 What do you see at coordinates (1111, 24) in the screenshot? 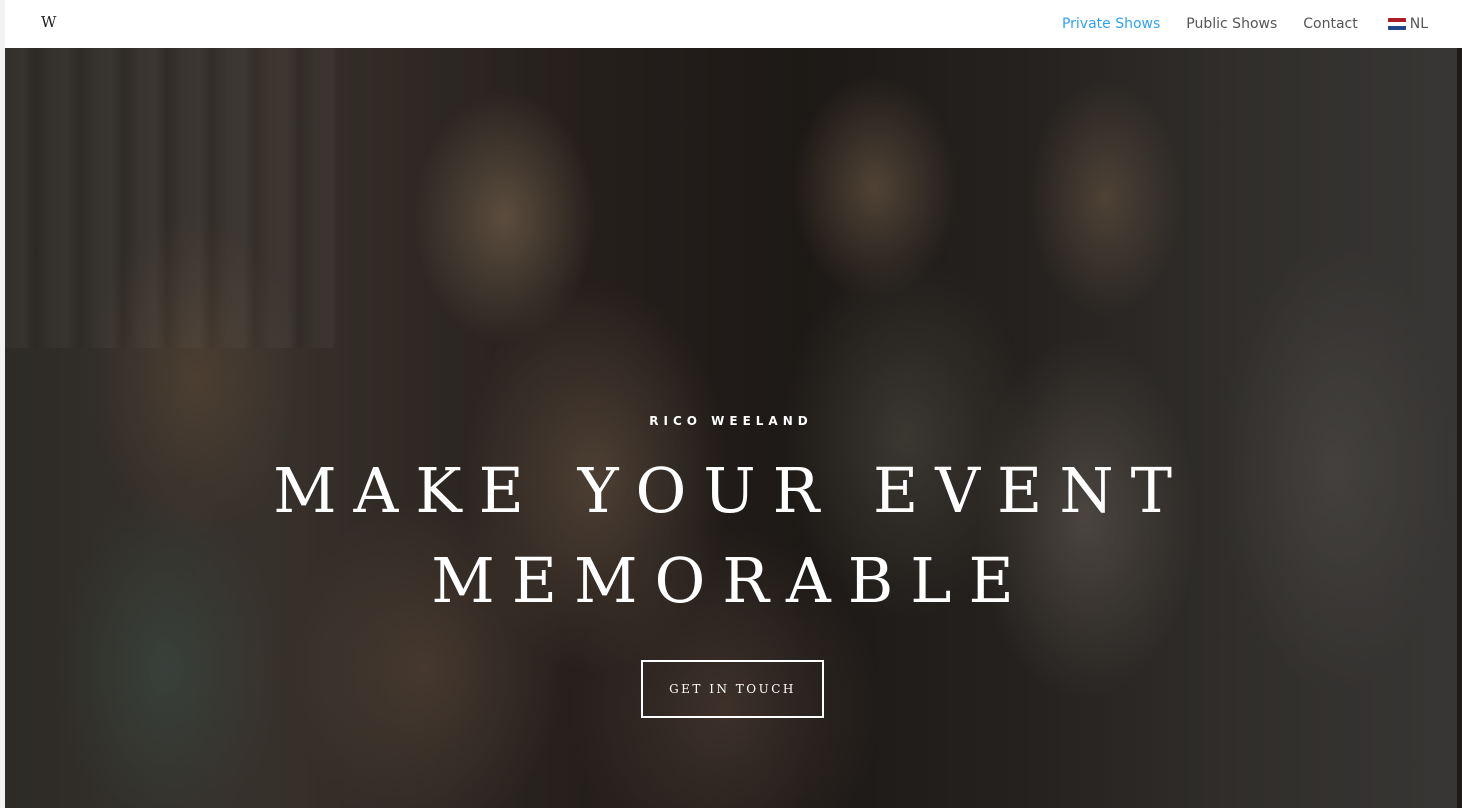
I see `nav-link-private-shows: Private Shows` at bounding box center [1111, 24].